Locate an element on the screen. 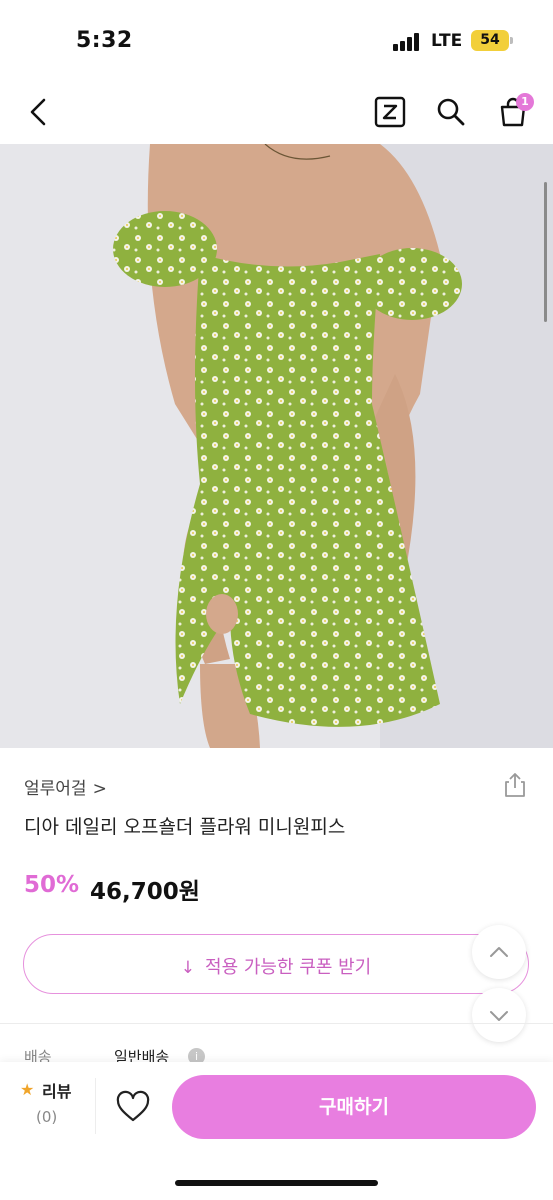 The height and width of the screenshot is (1200, 553). battery-level: 54 is located at coordinates (490, 40).